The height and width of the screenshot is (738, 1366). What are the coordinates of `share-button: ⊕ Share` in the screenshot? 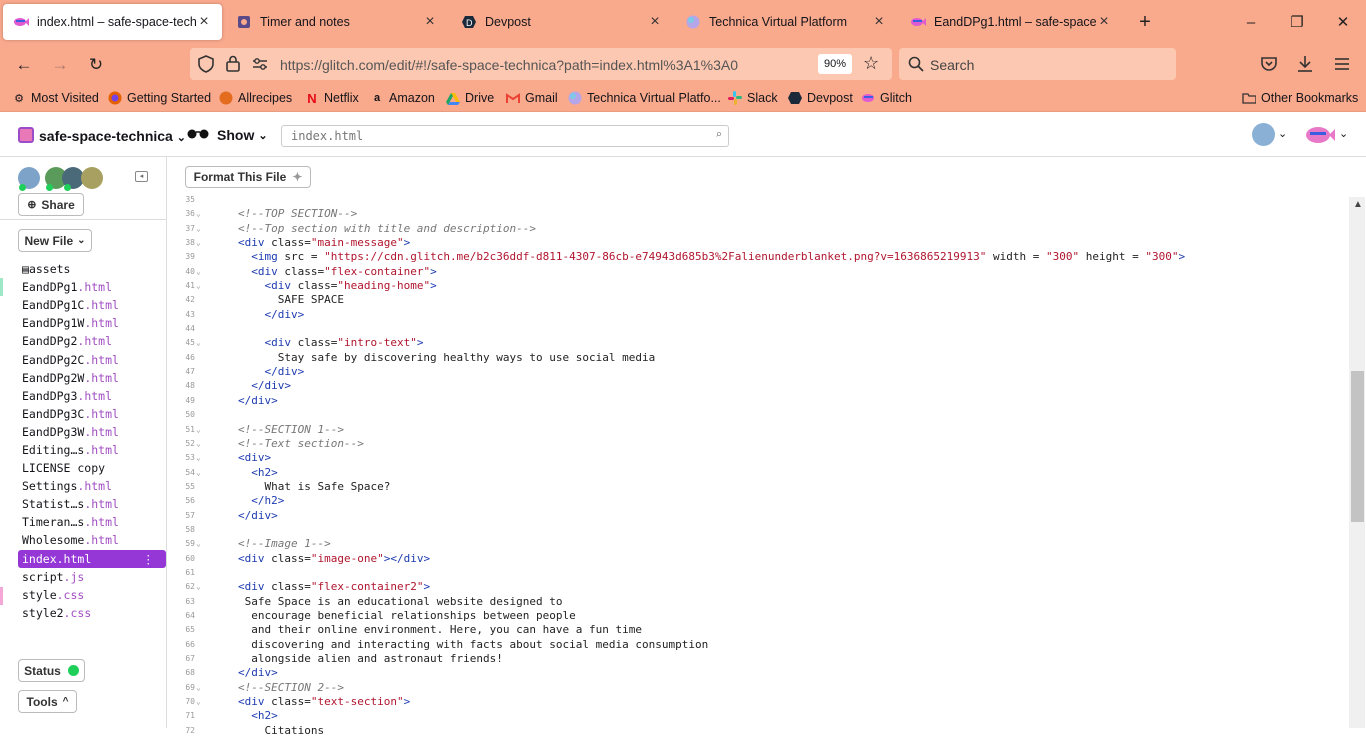 It's located at (51, 204).